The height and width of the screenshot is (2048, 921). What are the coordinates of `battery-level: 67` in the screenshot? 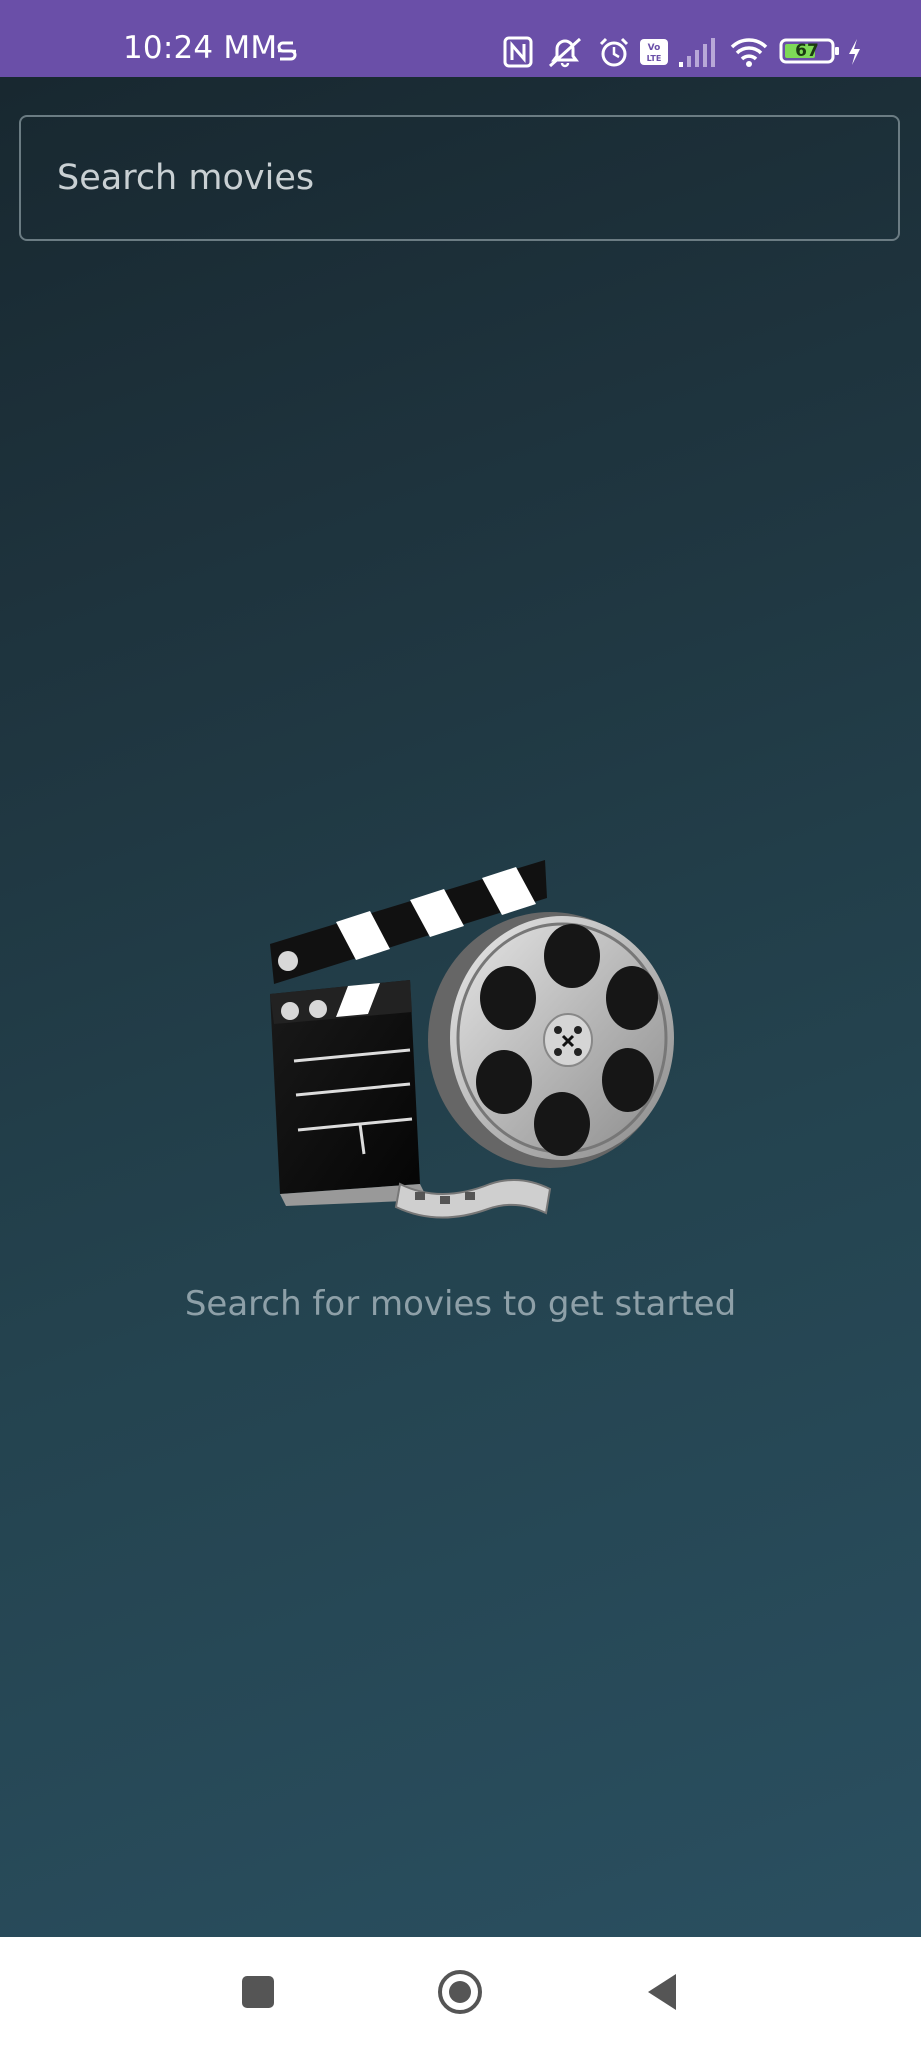 It's located at (807, 51).